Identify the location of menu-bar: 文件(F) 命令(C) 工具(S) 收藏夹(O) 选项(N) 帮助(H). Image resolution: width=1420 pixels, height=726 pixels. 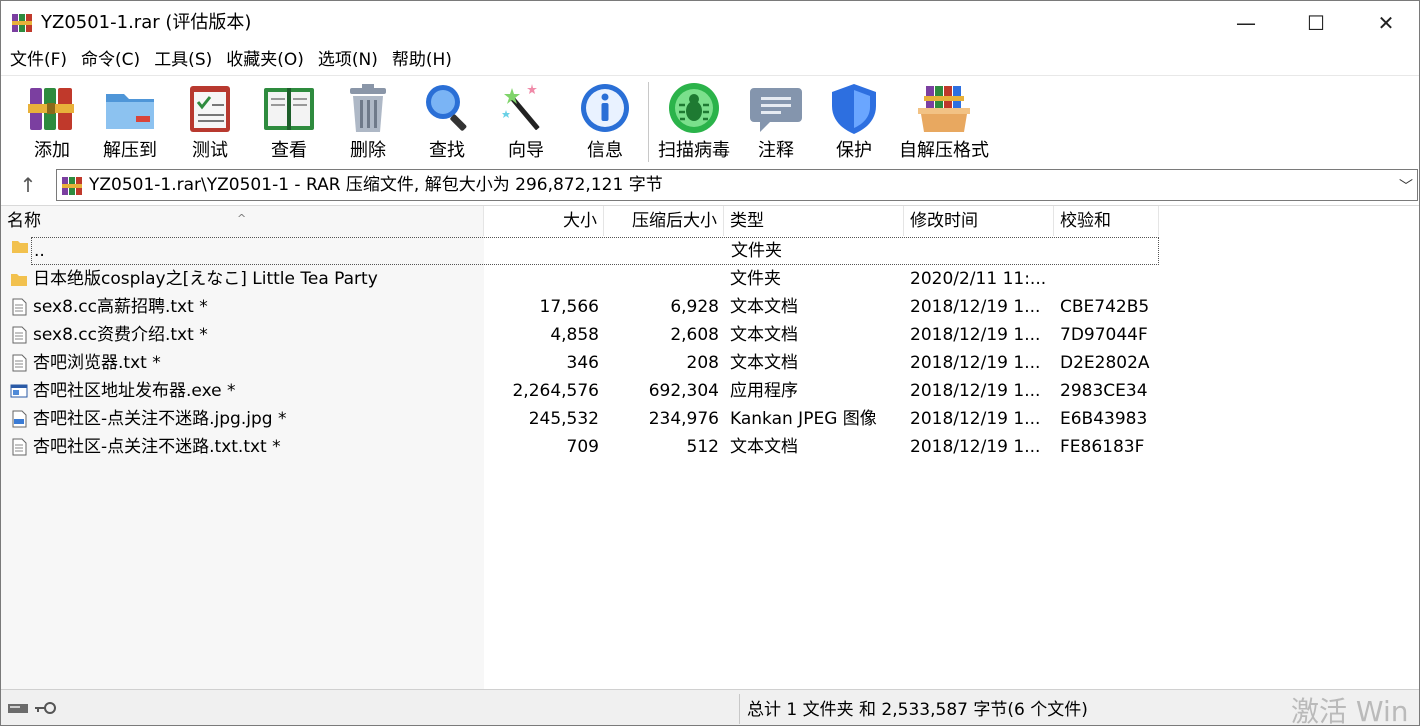
(710, 60).